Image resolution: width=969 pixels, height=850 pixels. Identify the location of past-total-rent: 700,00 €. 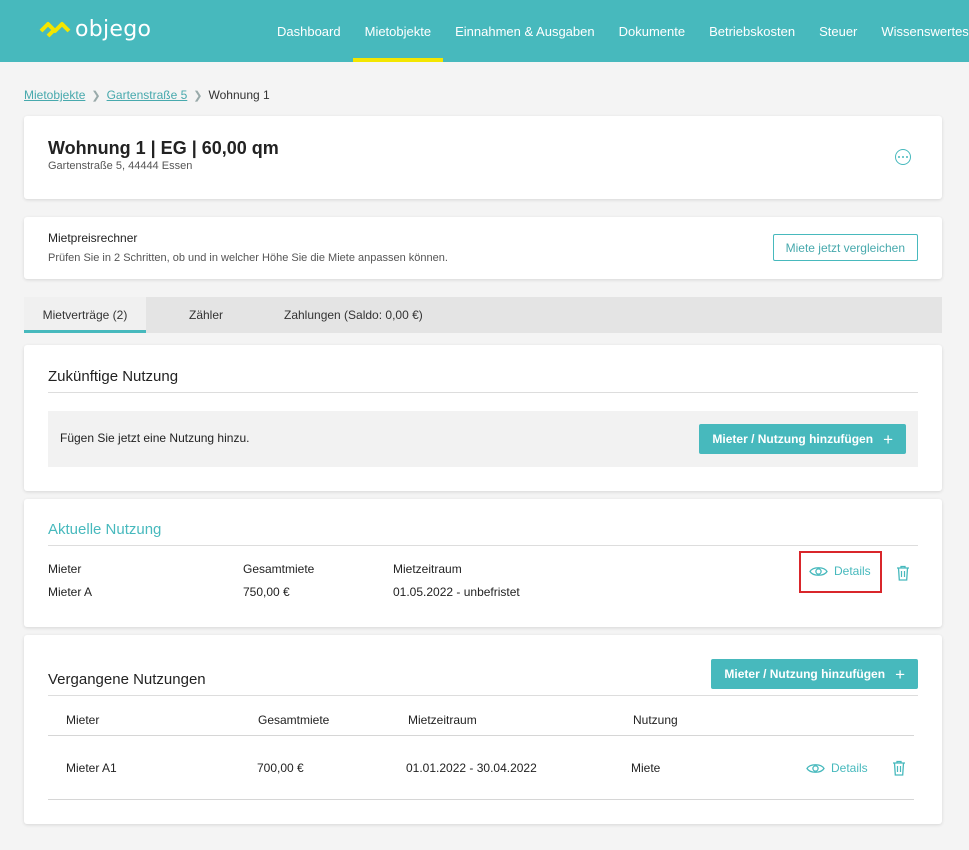
(280, 768).